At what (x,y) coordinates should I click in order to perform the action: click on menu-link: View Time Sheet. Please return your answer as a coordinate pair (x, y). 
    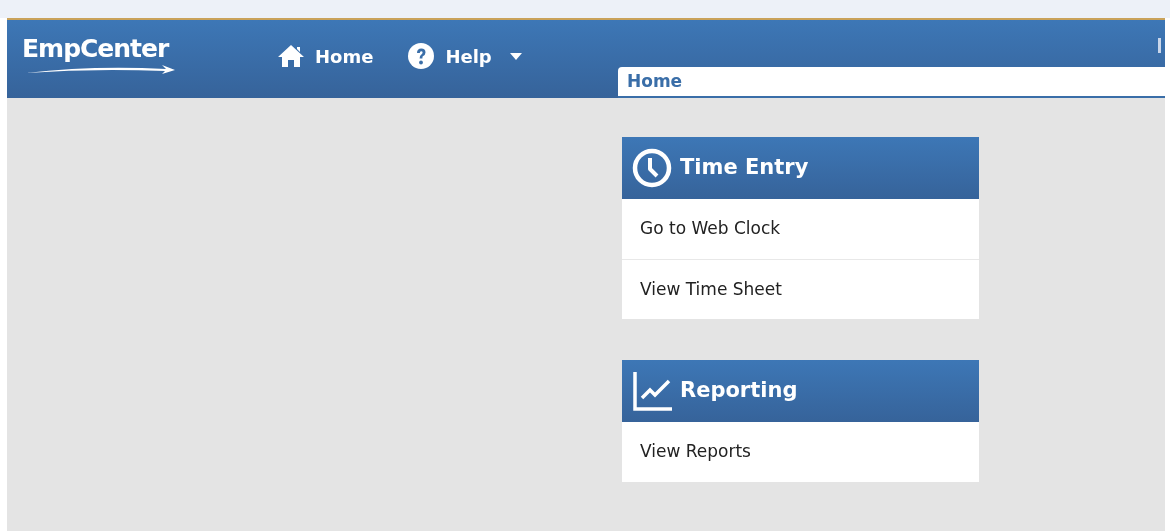
    Looking at the image, I should click on (800, 289).